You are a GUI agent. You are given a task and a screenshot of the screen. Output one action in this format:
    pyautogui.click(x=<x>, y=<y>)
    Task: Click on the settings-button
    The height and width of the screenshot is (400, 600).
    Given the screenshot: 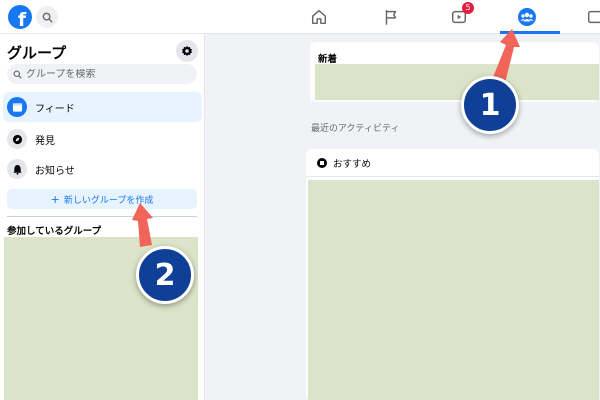 What is the action you would take?
    pyautogui.click(x=187, y=51)
    